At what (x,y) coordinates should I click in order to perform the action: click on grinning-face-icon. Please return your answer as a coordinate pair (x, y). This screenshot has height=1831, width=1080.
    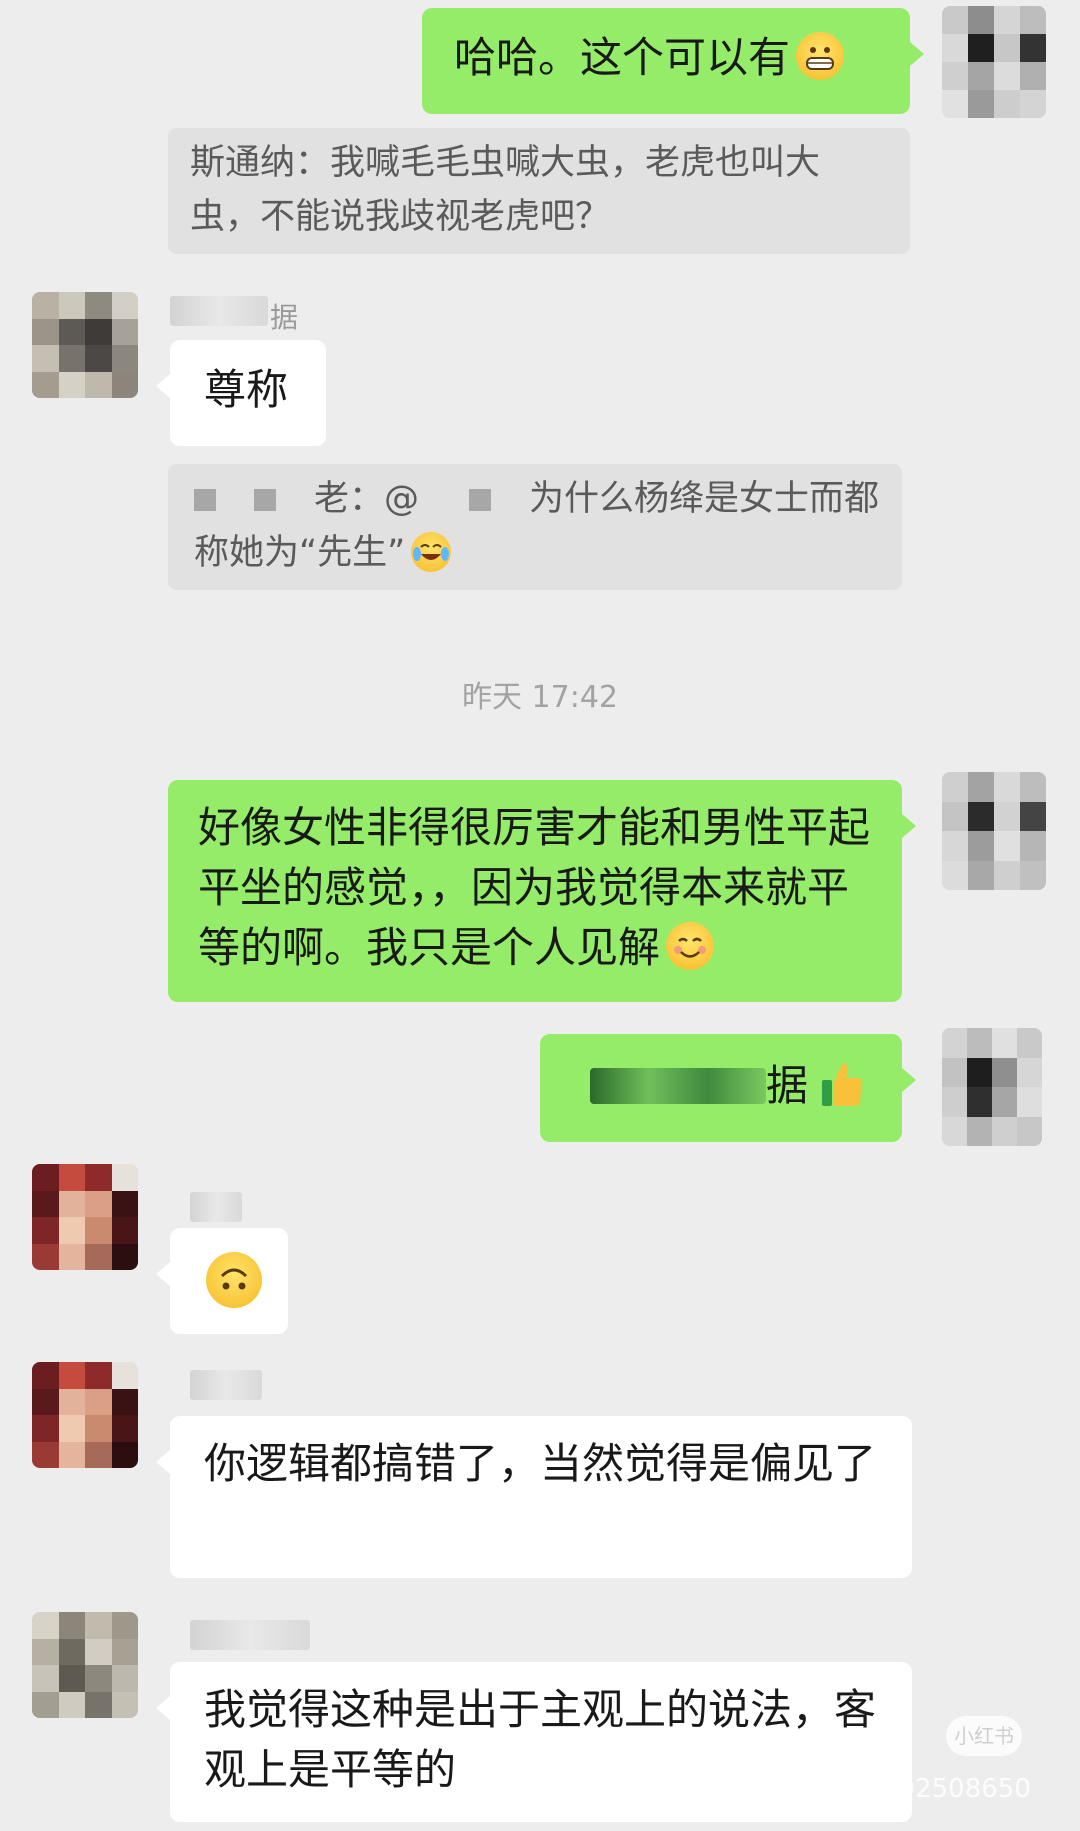
    Looking at the image, I should click on (820, 56).